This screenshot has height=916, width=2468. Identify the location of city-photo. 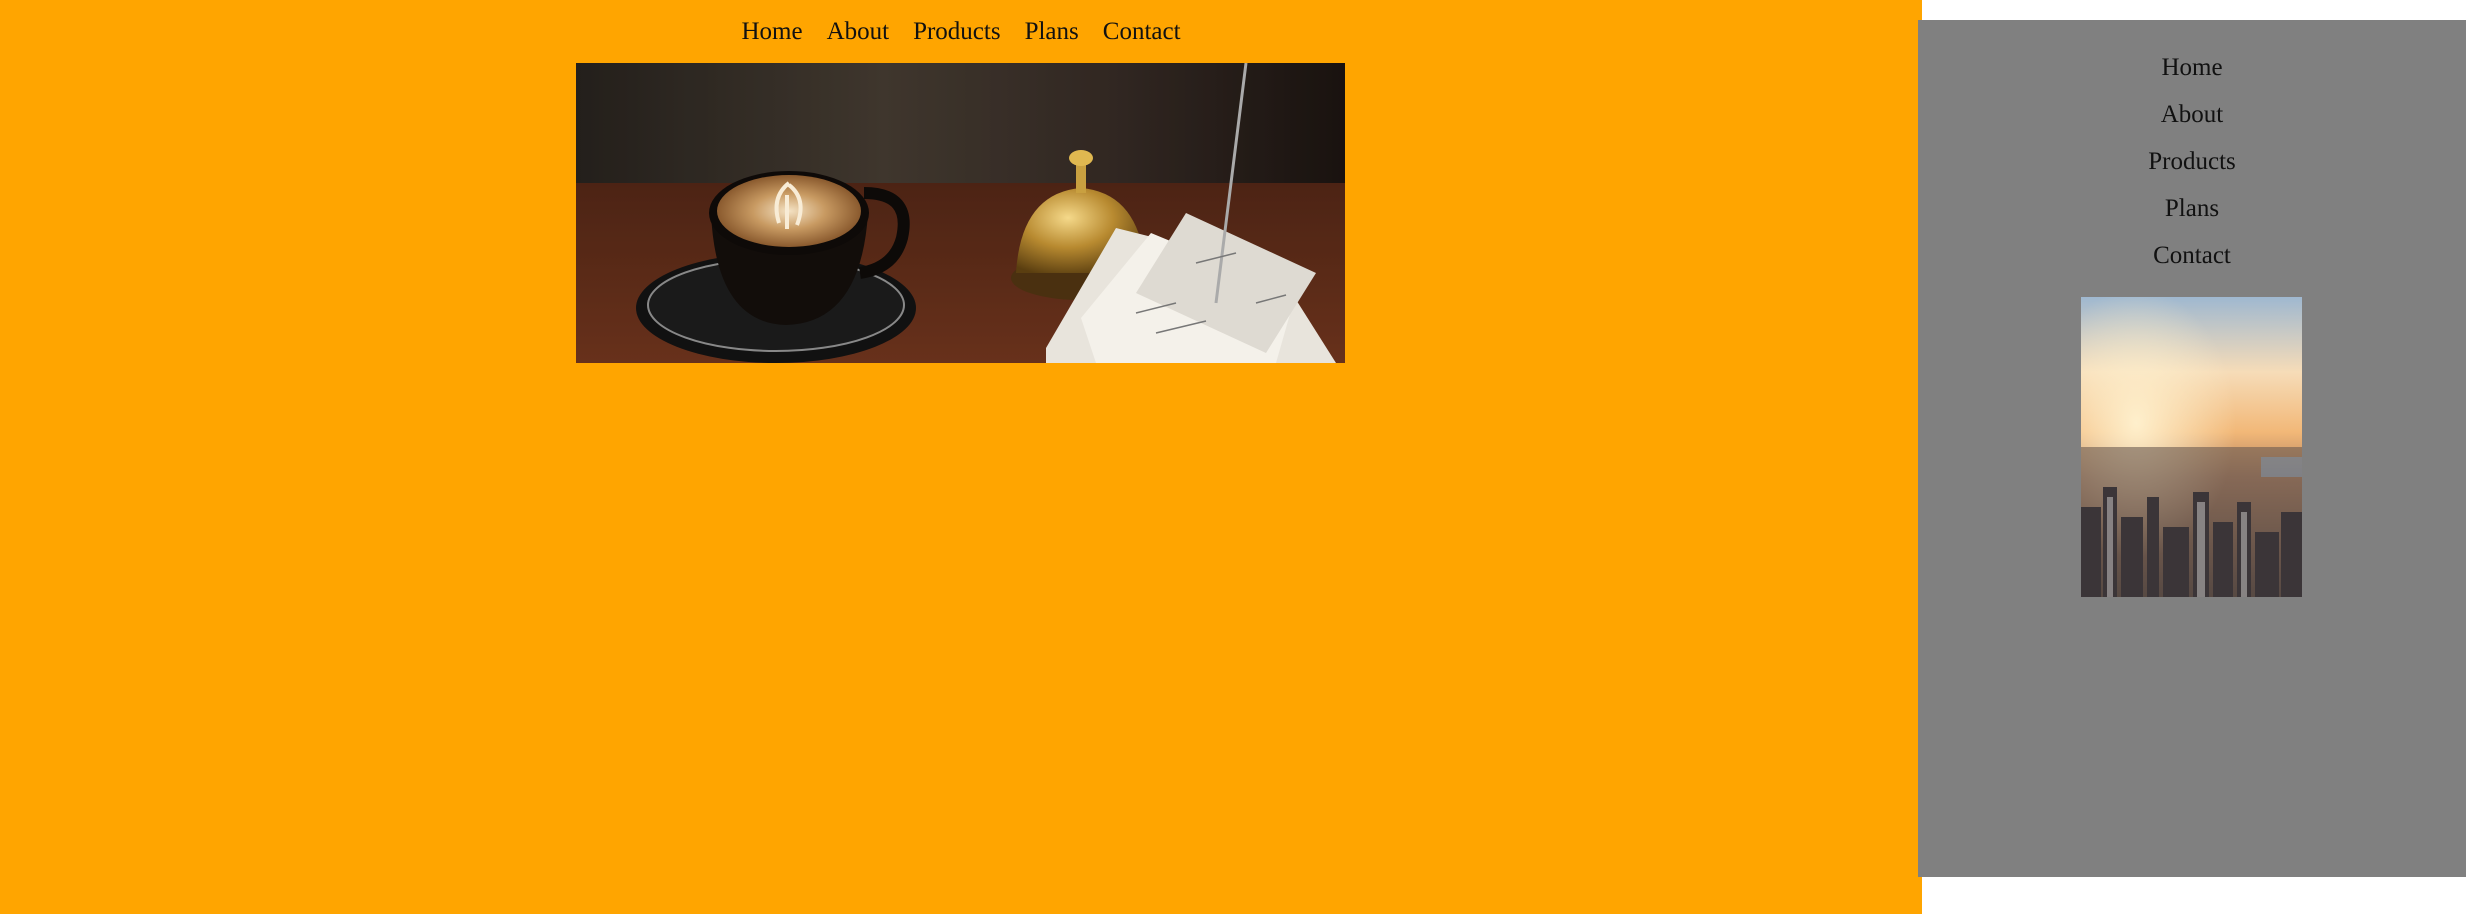
(2191, 447).